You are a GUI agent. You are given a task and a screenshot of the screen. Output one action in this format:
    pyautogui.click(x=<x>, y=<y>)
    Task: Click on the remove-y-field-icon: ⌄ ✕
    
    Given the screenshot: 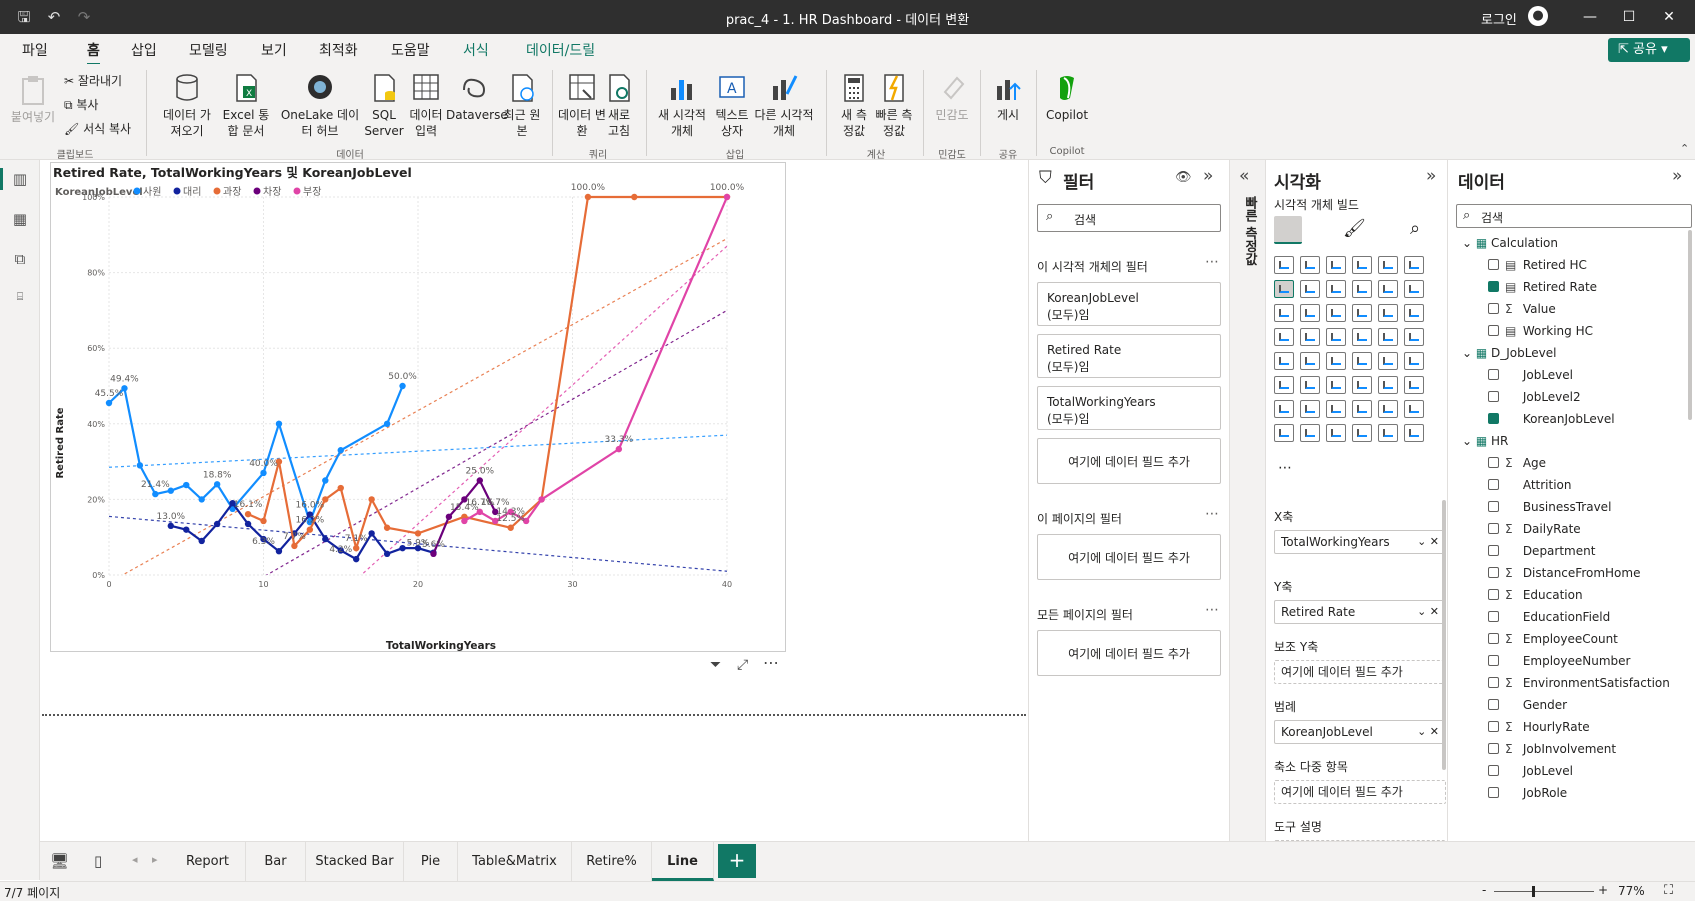 What is the action you would take?
    pyautogui.click(x=1428, y=612)
    